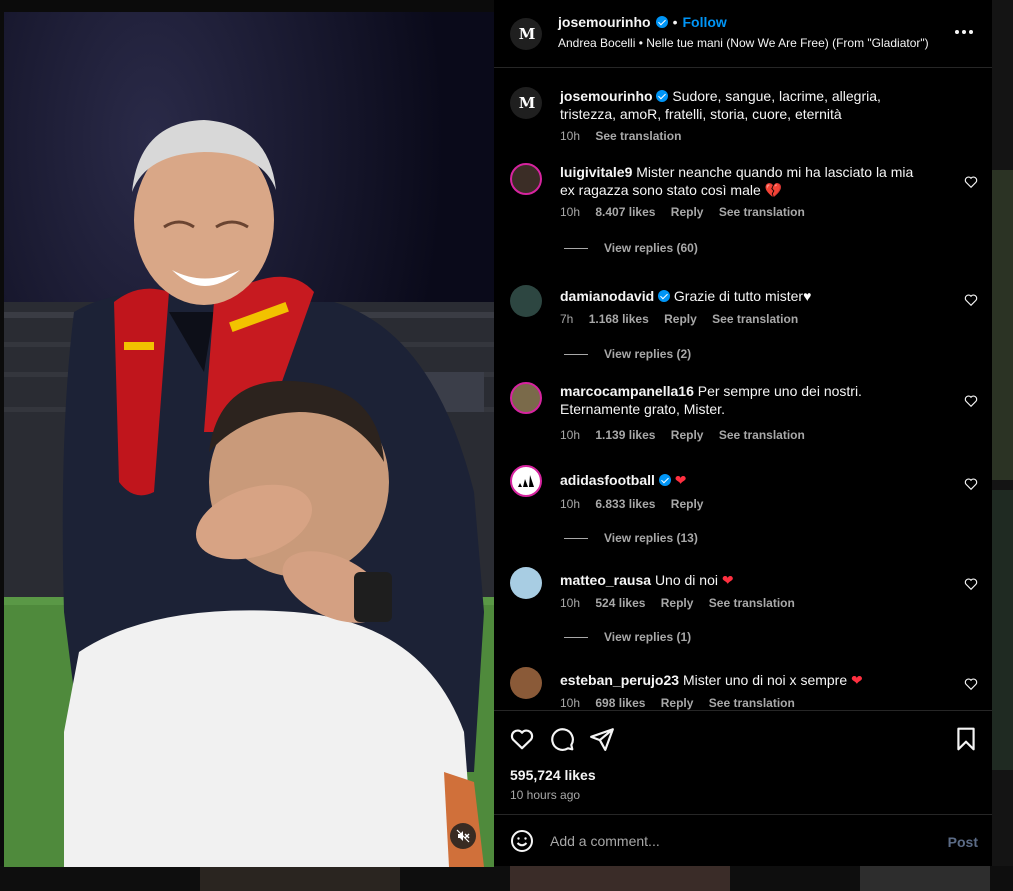 The height and width of the screenshot is (891, 1013). Describe the element at coordinates (570, 136) in the screenshot. I see `caption-time: 10h` at that location.